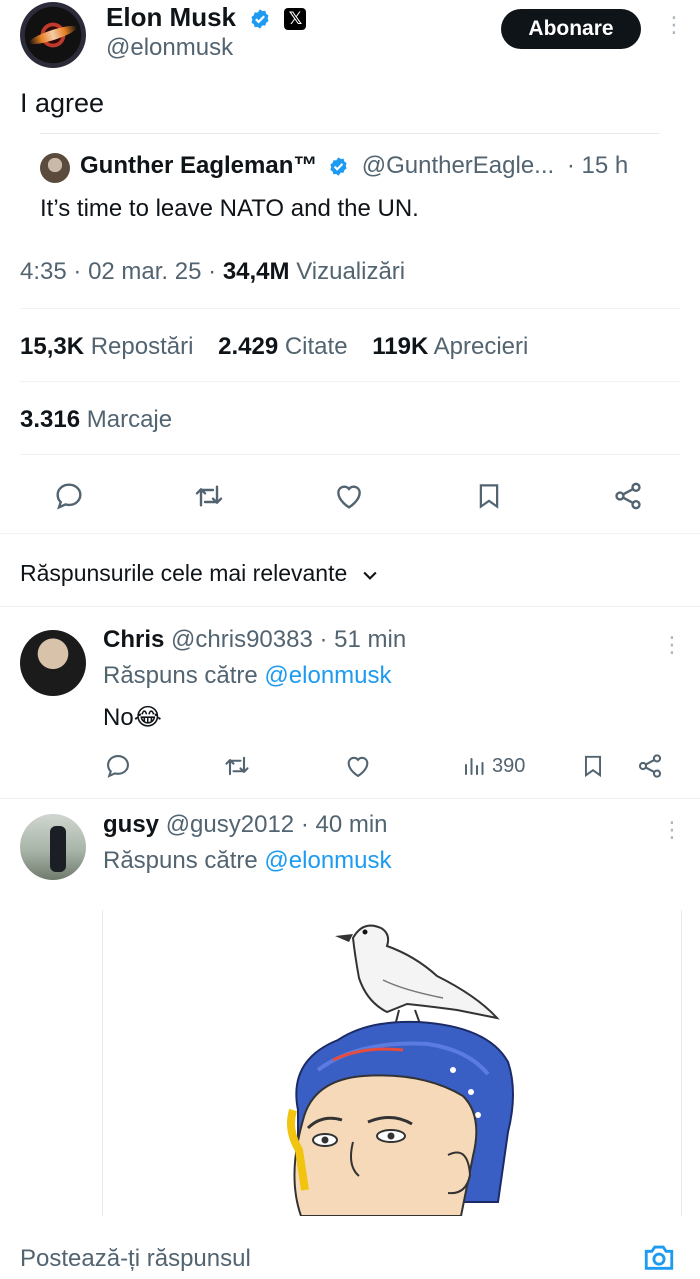 This screenshot has width=700, height=1279. What do you see at coordinates (43, 271) in the screenshot?
I see `post-time: 4:35` at bounding box center [43, 271].